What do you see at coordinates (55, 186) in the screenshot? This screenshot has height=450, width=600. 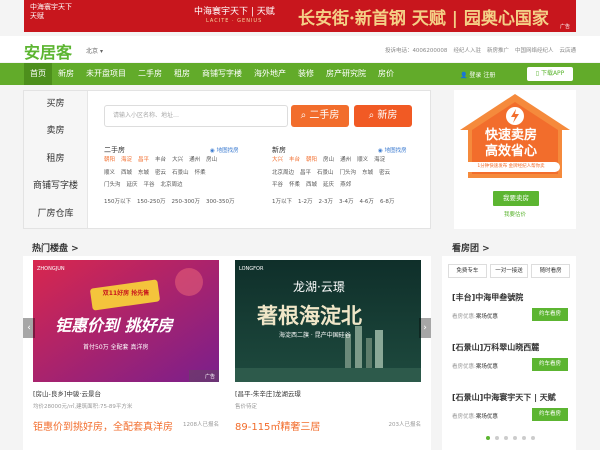 I see `sidebar-item-commercial: 商铺写字楼` at bounding box center [55, 186].